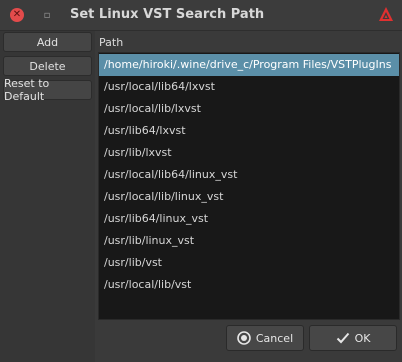  Describe the element at coordinates (274, 338) in the screenshot. I see `cancel-label: Cancel` at that location.